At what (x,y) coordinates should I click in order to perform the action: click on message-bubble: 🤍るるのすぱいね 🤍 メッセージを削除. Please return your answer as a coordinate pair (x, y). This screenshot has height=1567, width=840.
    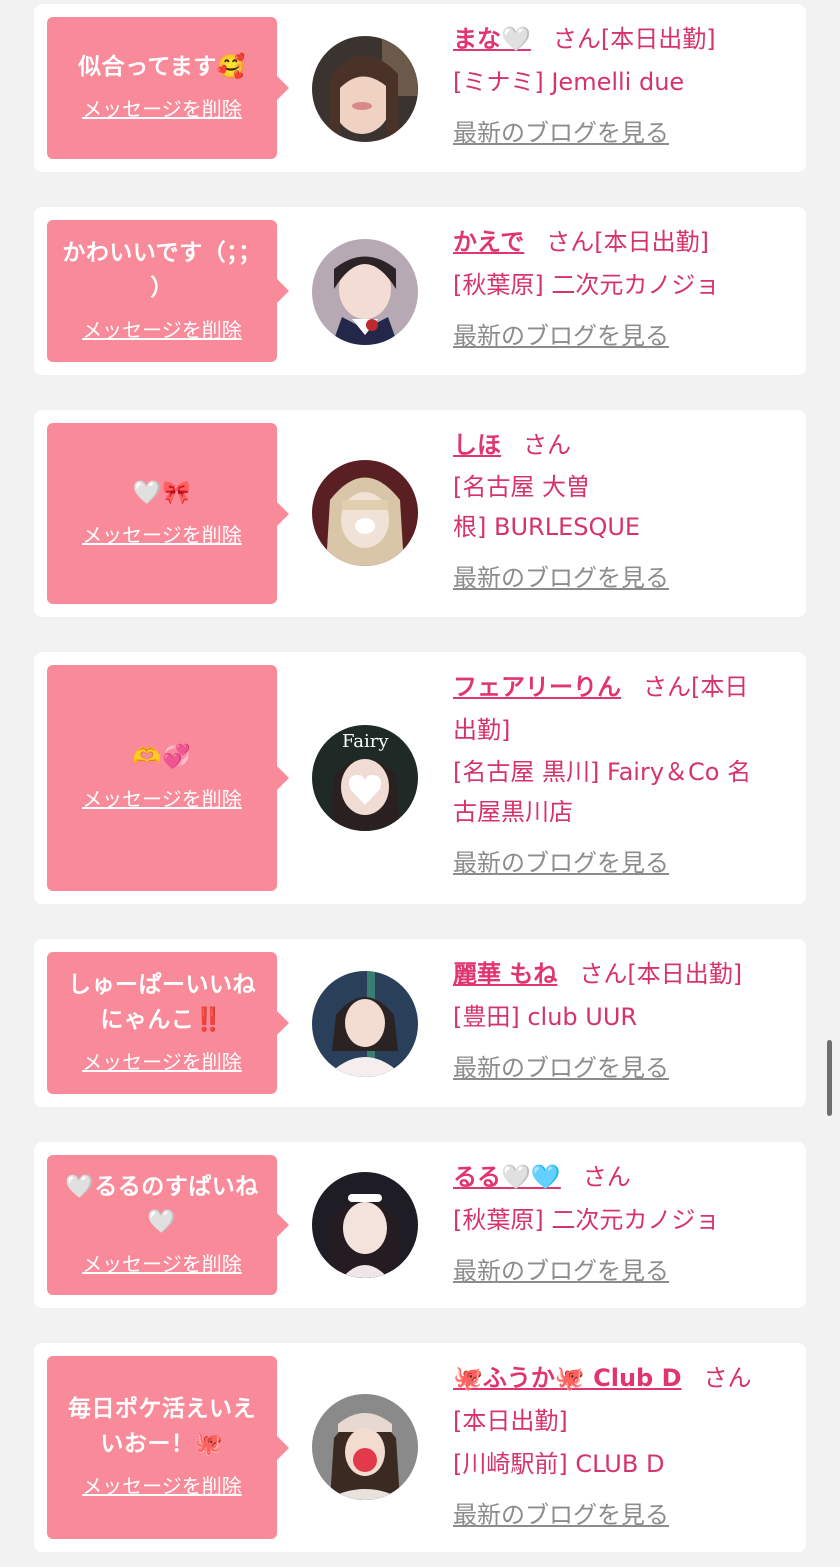
    Looking at the image, I should click on (168, 1225).